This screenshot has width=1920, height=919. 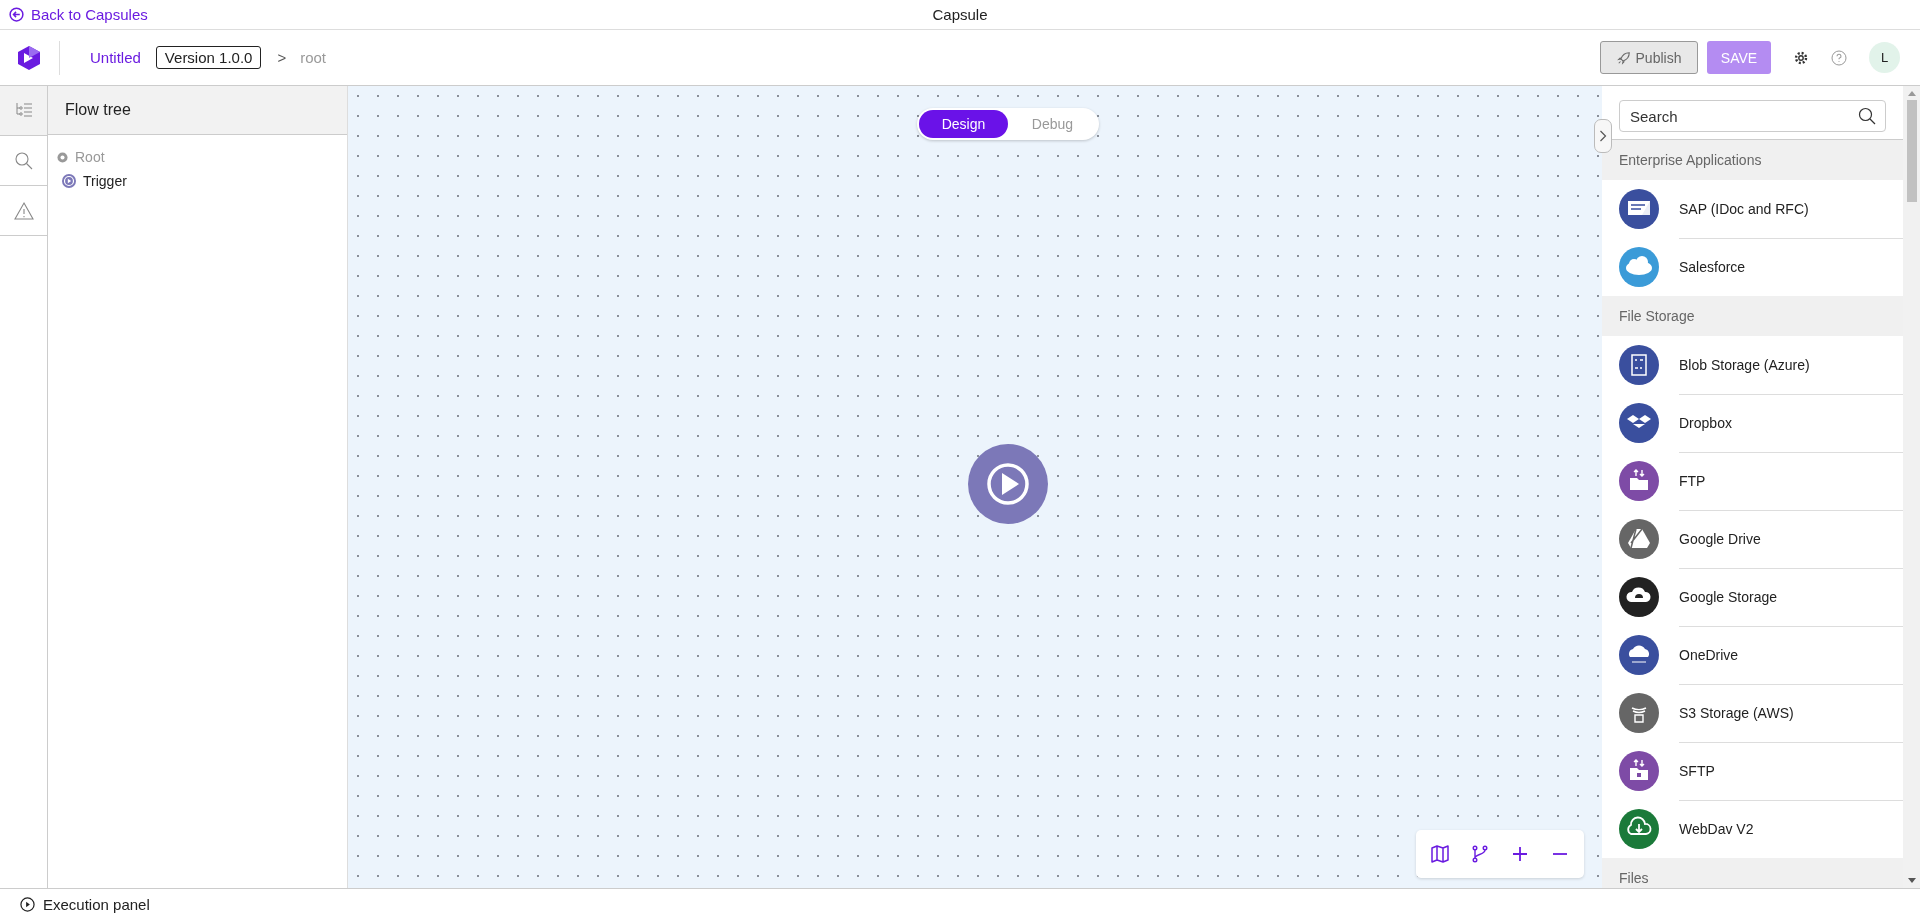 What do you see at coordinates (1801, 57) in the screenshot?
I see `settings-icon` at bounding box center [1801, 57].